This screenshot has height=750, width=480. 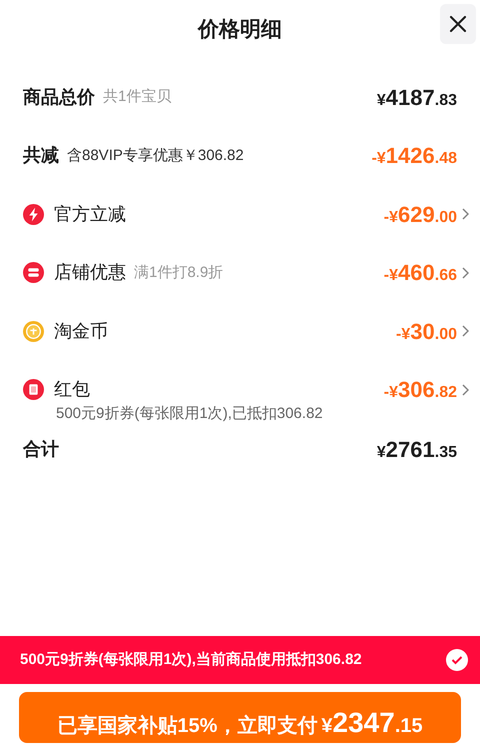 What do you see at coordinates (41, 156) in the screenshot?
I see `row-label: 共减` at bounding box center [41, 156].